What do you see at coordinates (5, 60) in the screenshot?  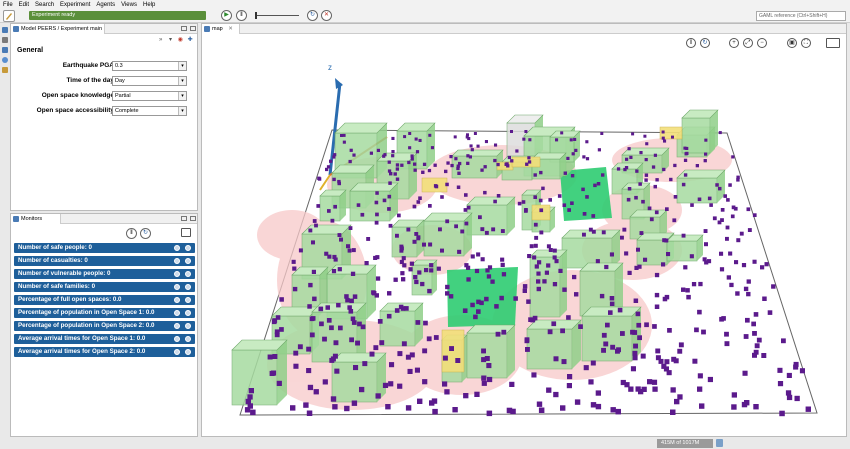 I see `chat-icon` at bounding box center [5, 60].